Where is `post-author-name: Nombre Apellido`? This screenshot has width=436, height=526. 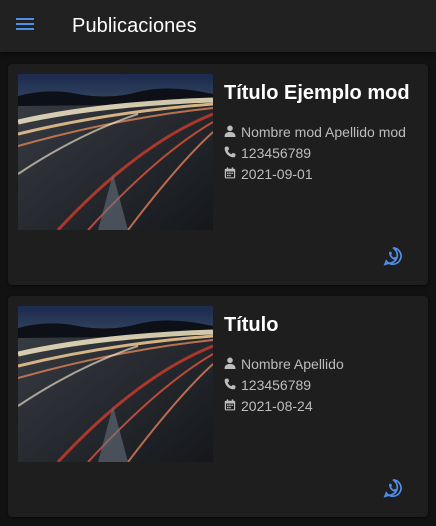 post-author-name: Nombre Apellido is located at coordinates (292, 363).